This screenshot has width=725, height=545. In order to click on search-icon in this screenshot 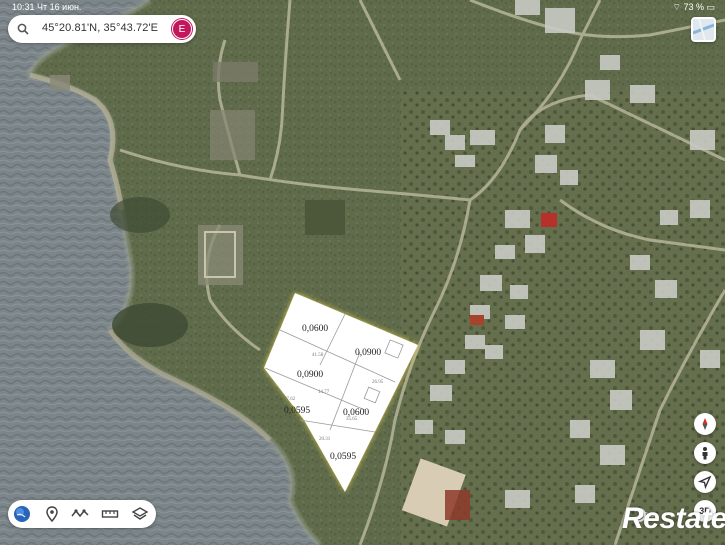, I will do `click(23, 29)`.